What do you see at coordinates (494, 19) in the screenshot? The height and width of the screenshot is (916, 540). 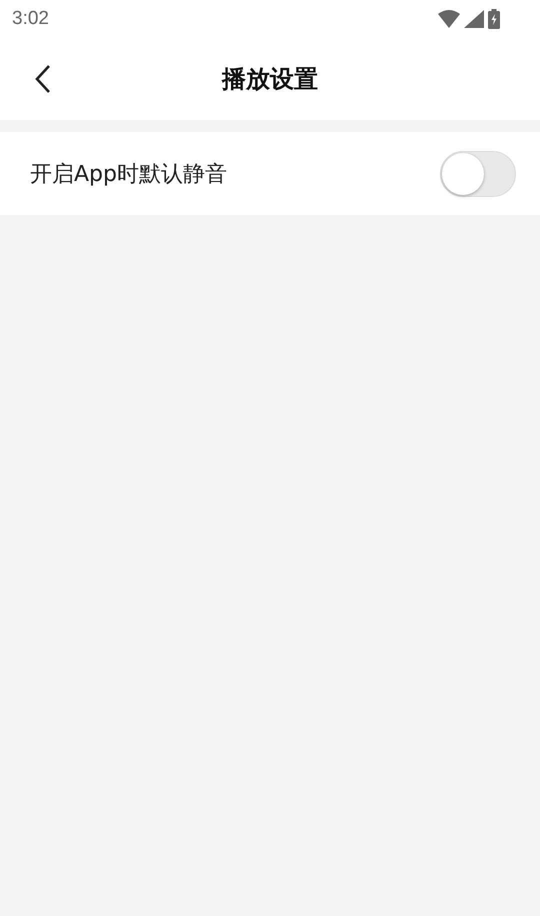 I see `battery-icon` at bounding box center [494, 19].